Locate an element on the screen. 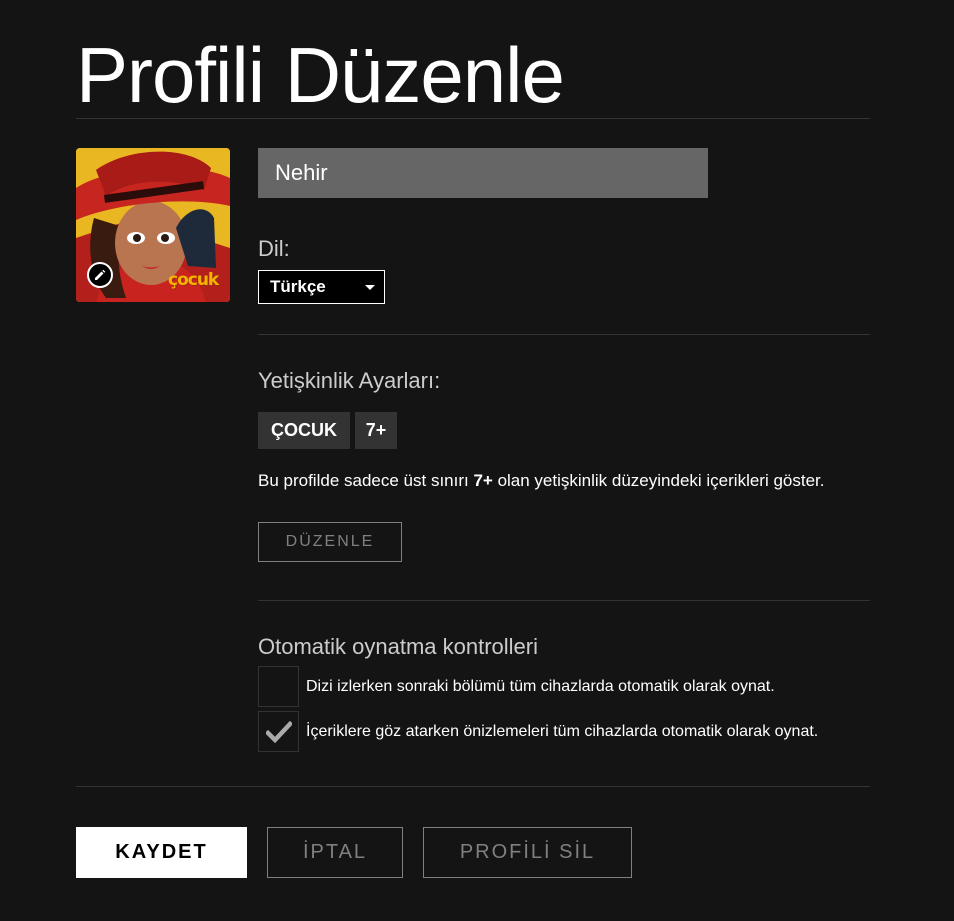  checkmark-icon is located at coordinates (278, 731).